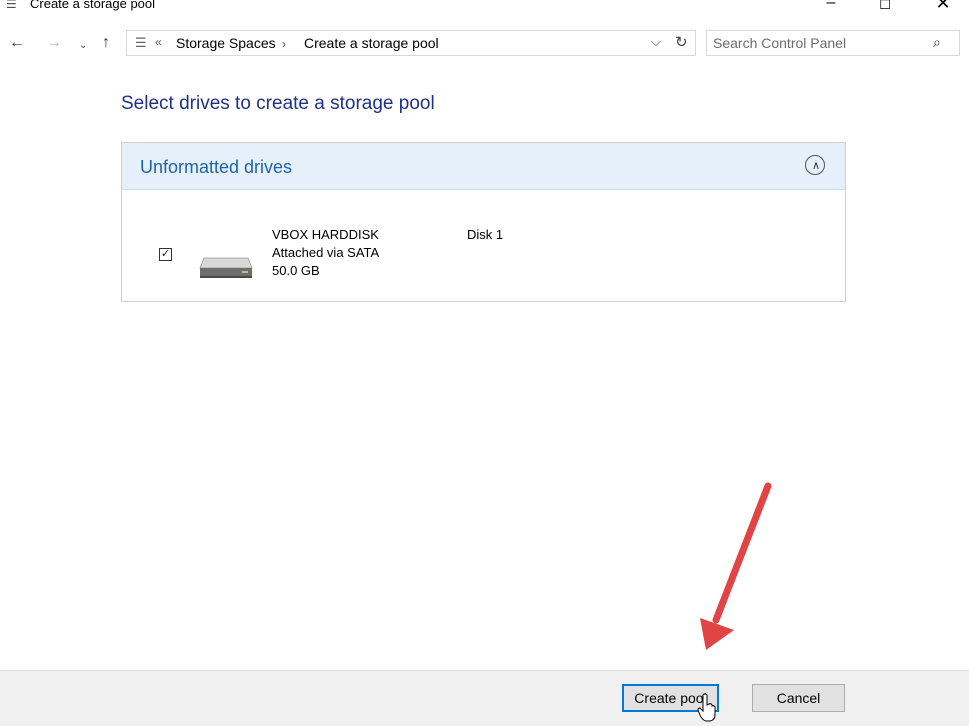 The width and height of the screenshot is (969, 726). I want to click on search-icon: ⌕, so click(937, 42).